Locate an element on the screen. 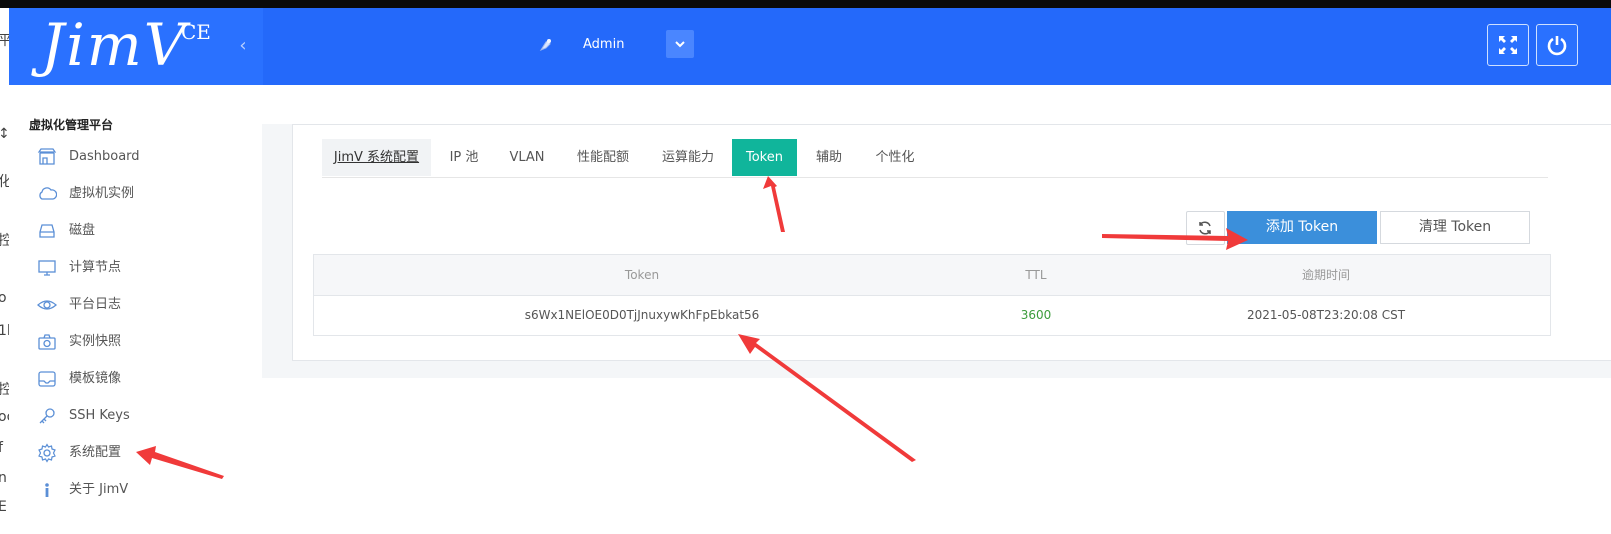  sidebar-item-label: 系统配置 is located at coordinates (95, 452).